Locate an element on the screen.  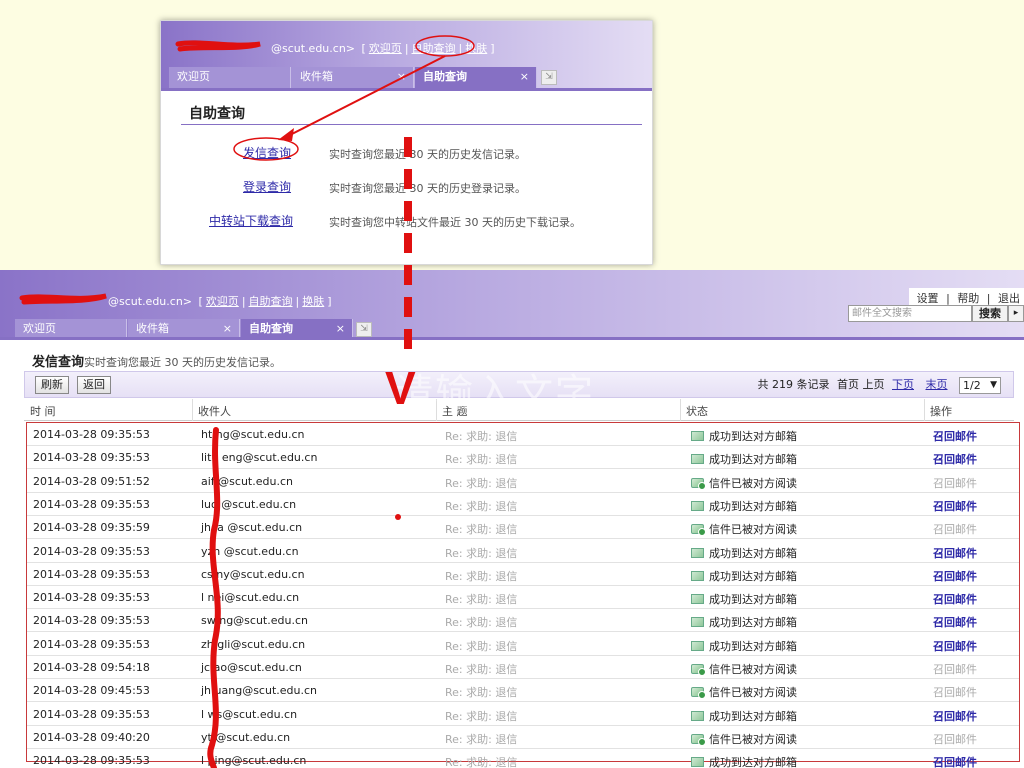
page-select: 1/2 ▼ is located at coordinates (980, 385).